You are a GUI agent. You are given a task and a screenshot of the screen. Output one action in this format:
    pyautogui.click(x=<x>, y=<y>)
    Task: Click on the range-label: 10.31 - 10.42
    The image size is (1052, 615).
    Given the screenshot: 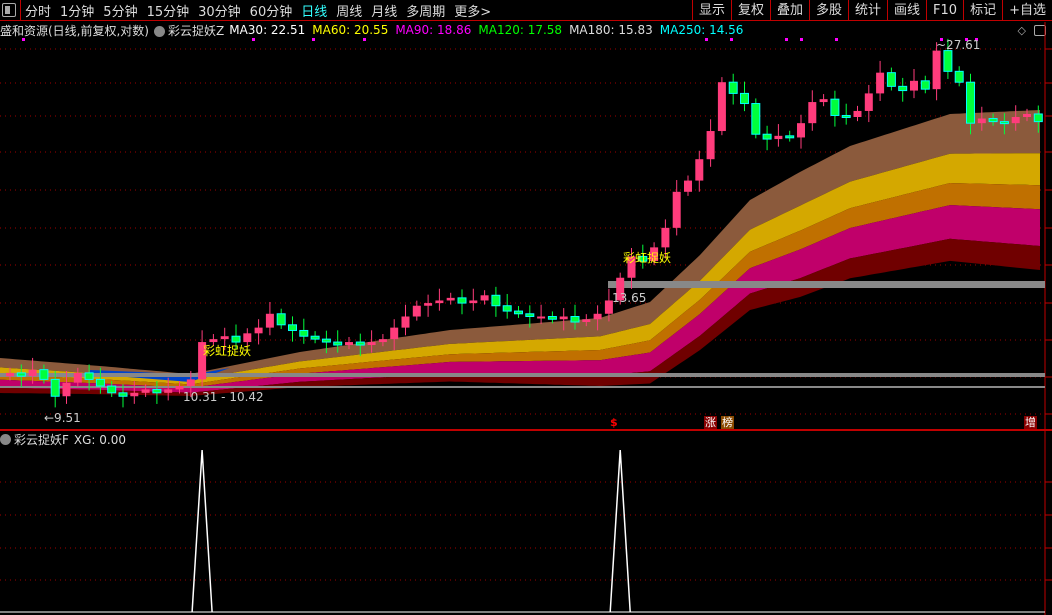 What is the action you would take?
    pyautogui.click(x=223, y=397)
    